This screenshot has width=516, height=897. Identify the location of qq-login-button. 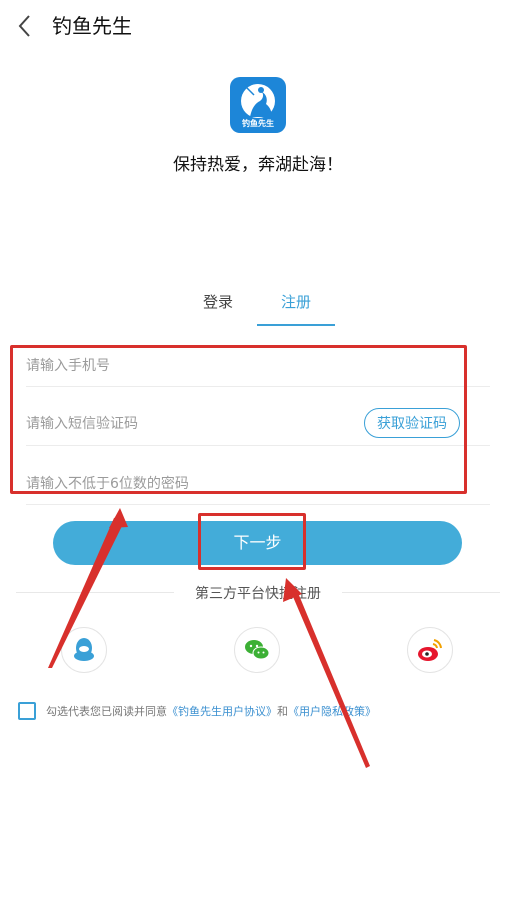
(84, 650).